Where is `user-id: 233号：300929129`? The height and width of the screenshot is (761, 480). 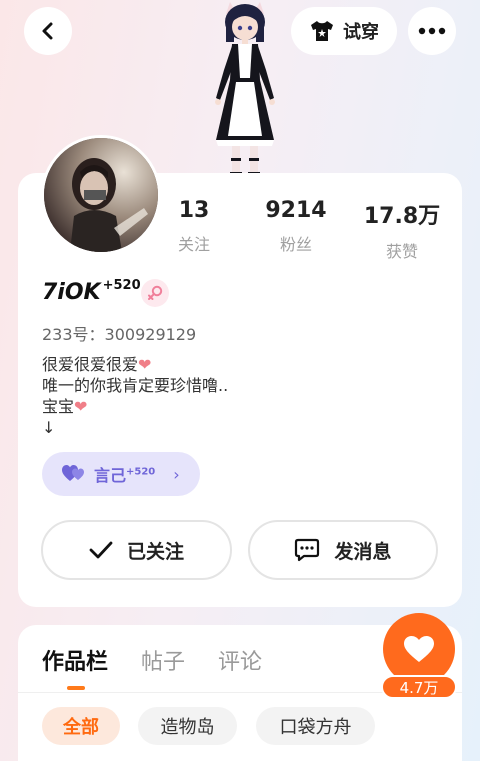
user-id: 233号：300929129 is located at coordinates (119, 334).